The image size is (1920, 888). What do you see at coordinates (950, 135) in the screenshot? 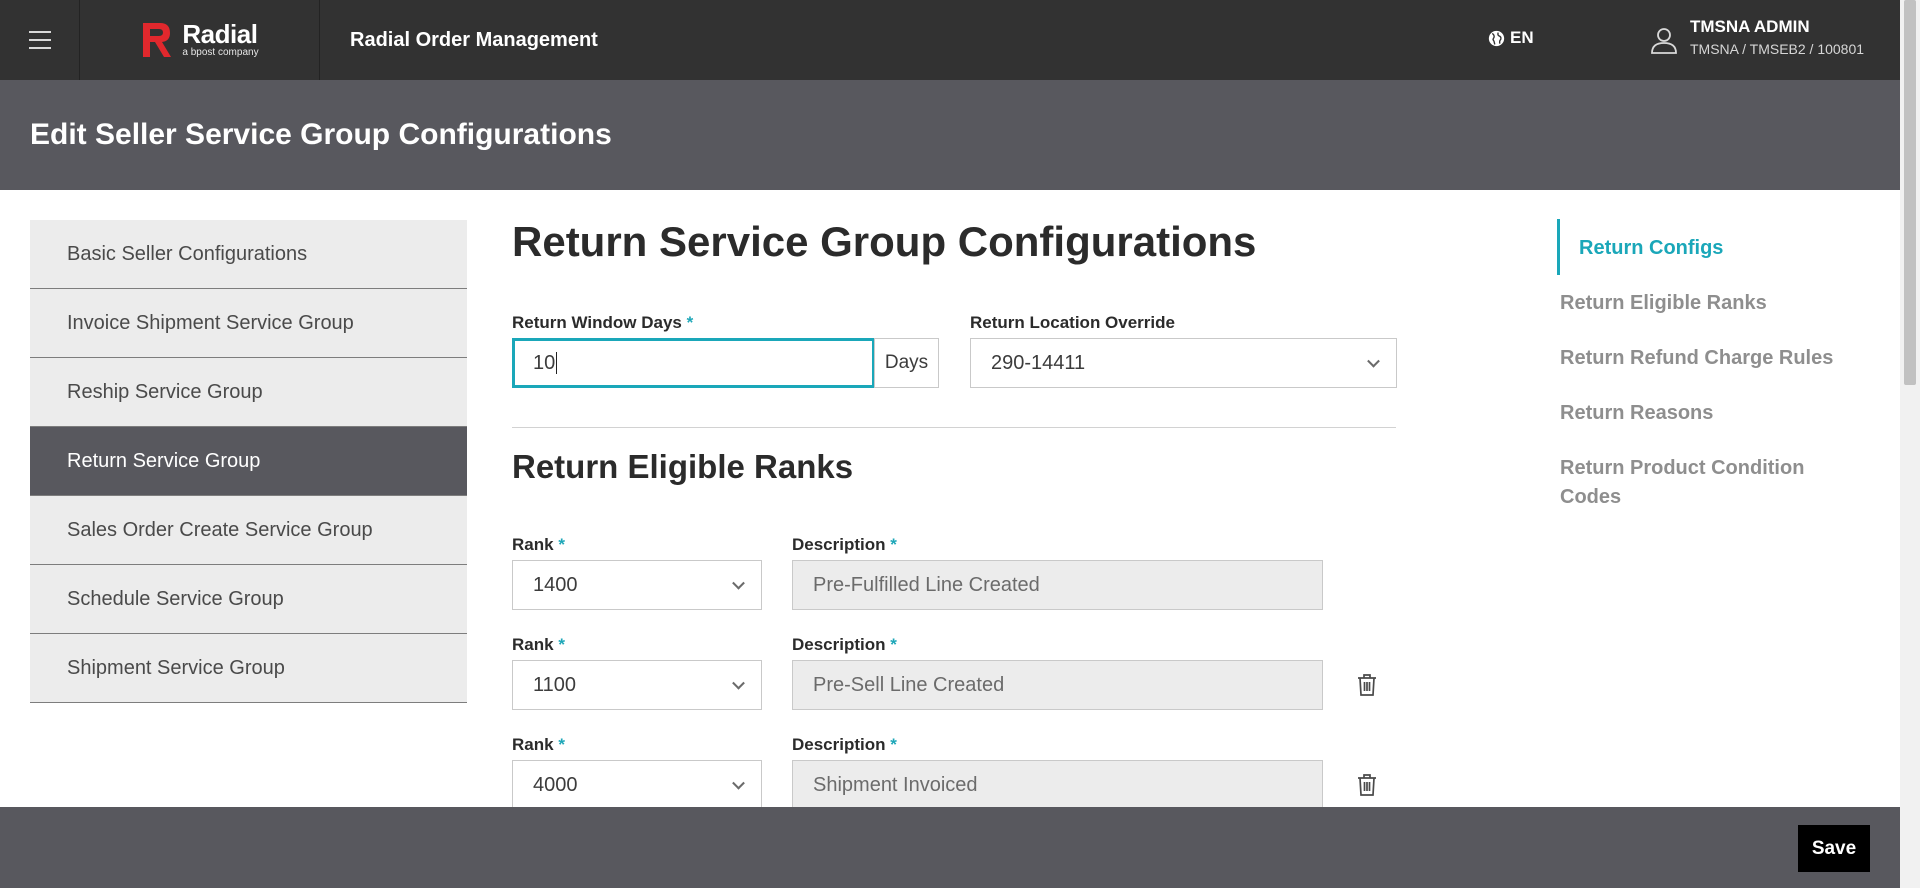
I see `page-header: Edit Seller Service Group Configurations` at bounding box center [950, 135].